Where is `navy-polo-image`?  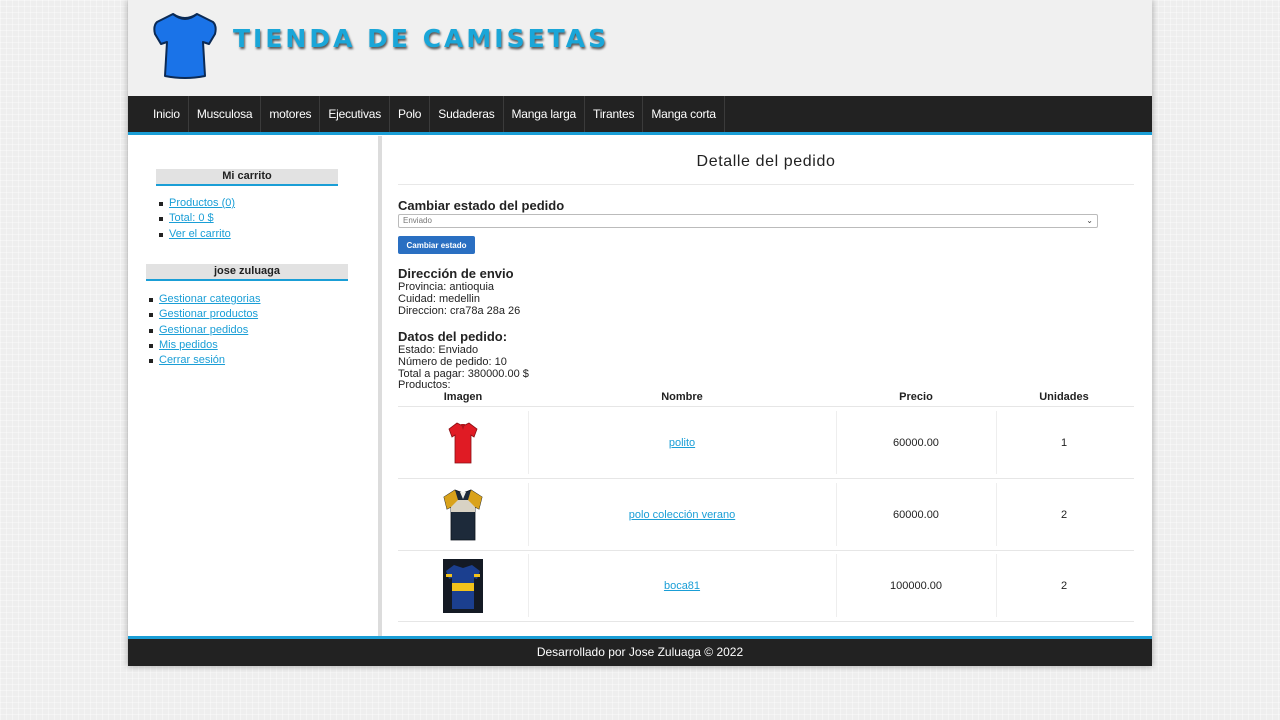
navy-polo-image is located at coordinates (463, 514).